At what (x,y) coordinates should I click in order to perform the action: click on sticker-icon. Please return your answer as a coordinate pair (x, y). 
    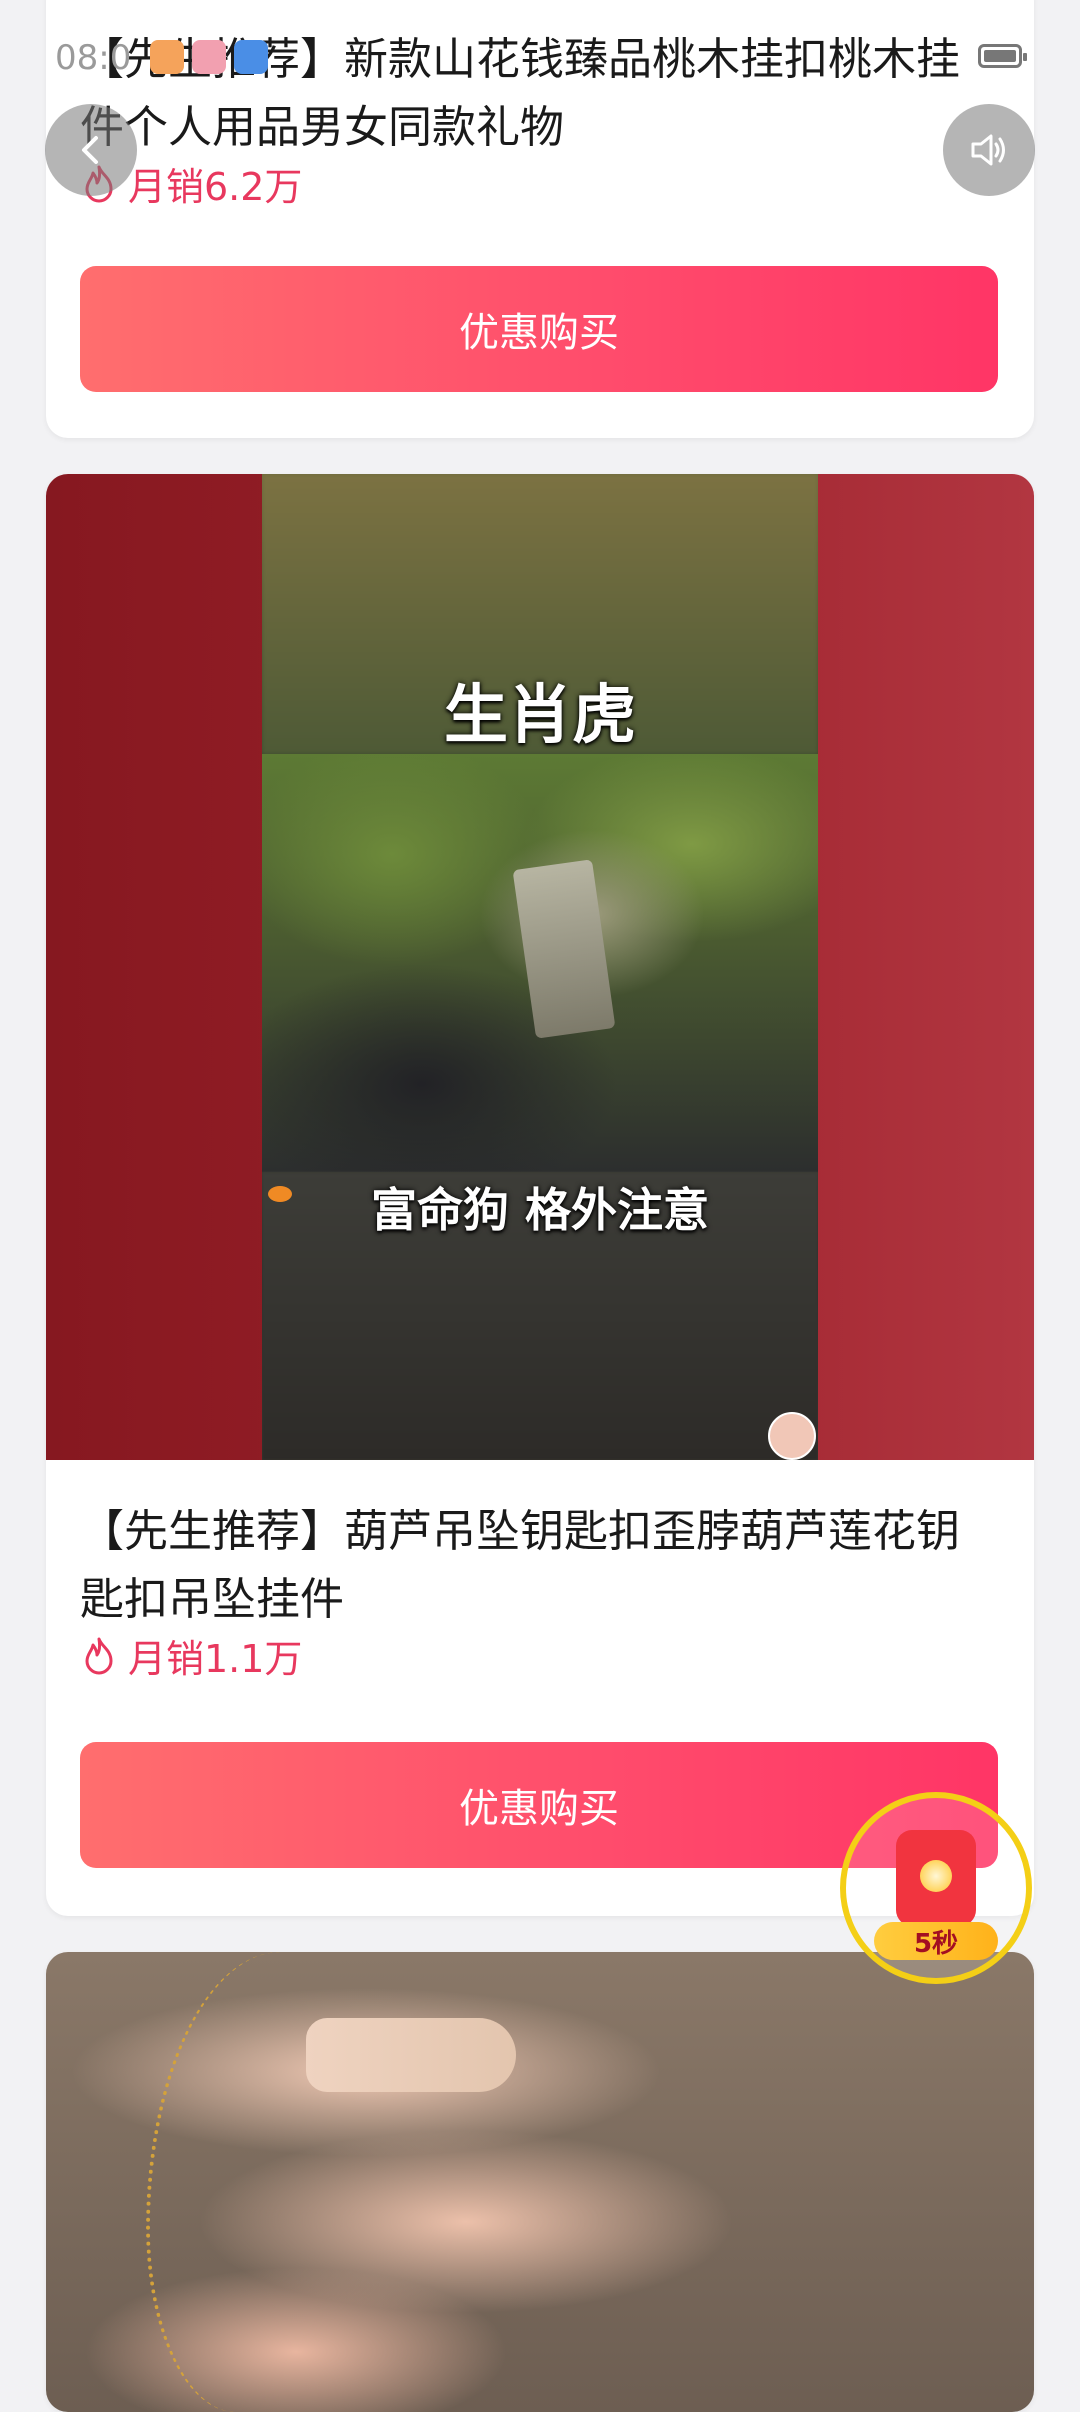
    Looking at the image, I should click on (280, 1194).